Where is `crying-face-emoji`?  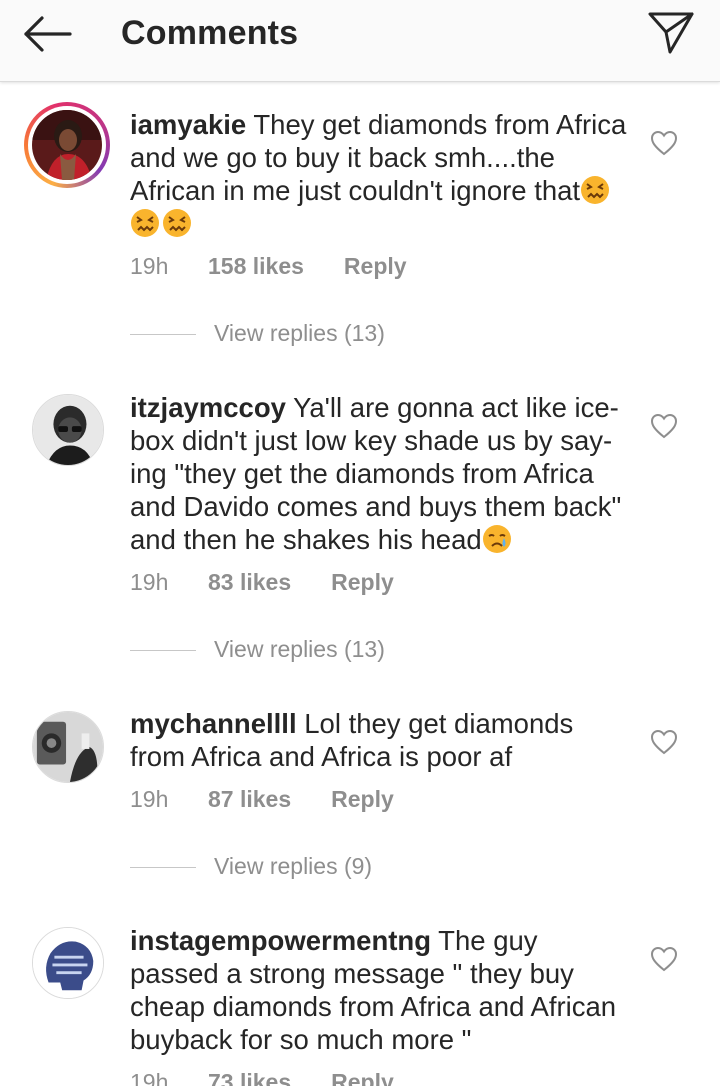 crying-face-emoji is located at coordinates (496, 539).